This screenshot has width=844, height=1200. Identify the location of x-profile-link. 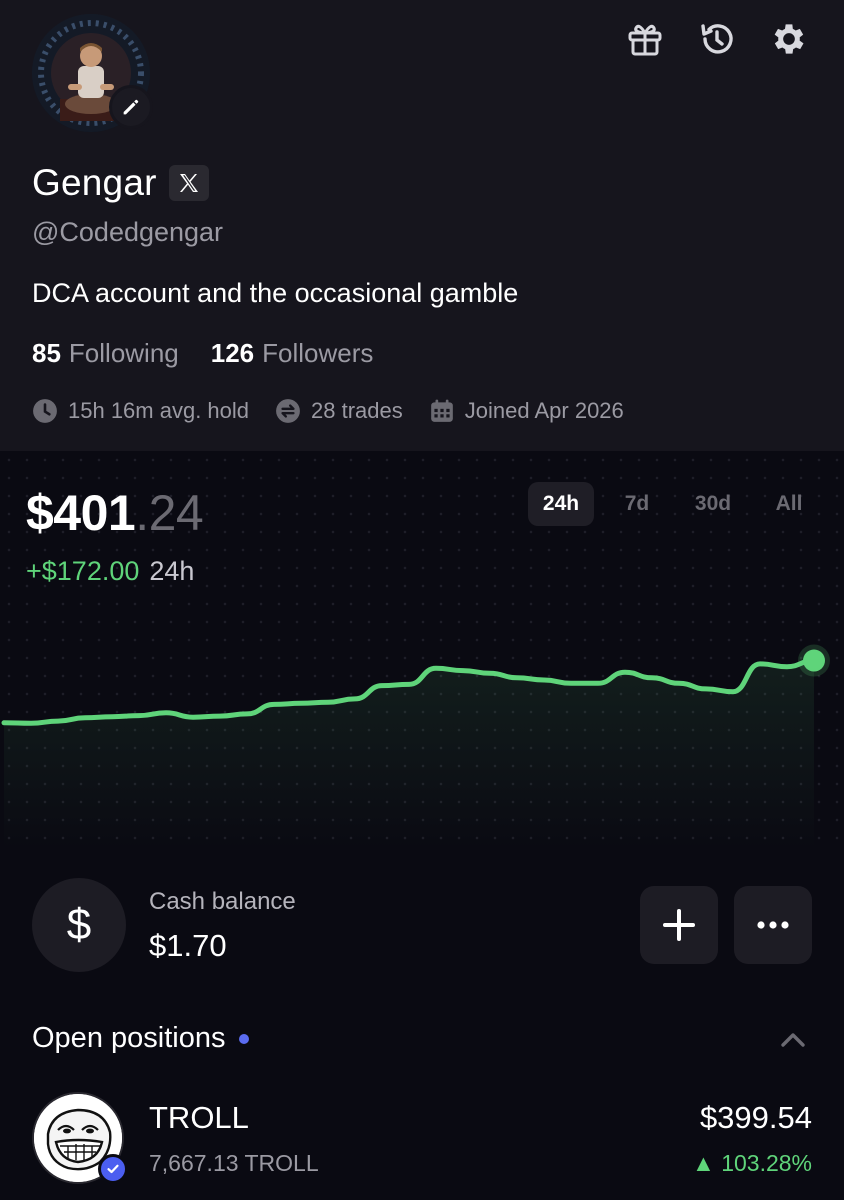
(188, 183).